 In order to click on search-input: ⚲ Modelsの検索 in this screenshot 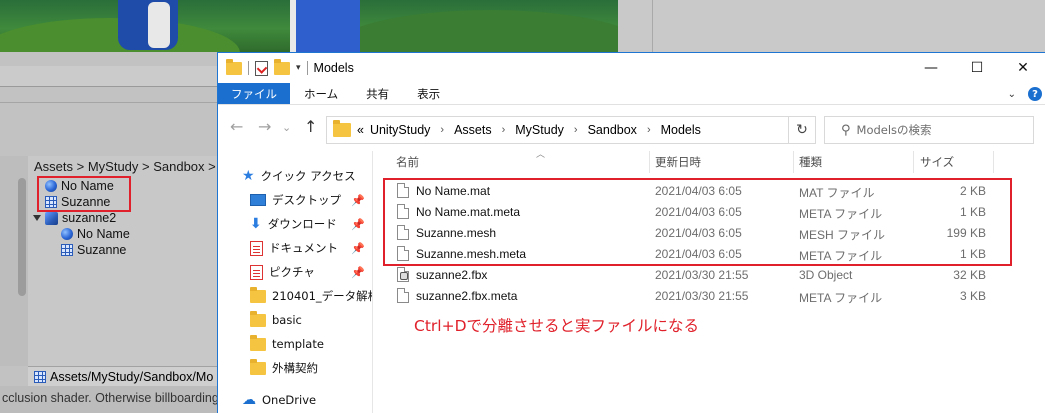, I will do `click(929, 130)`.